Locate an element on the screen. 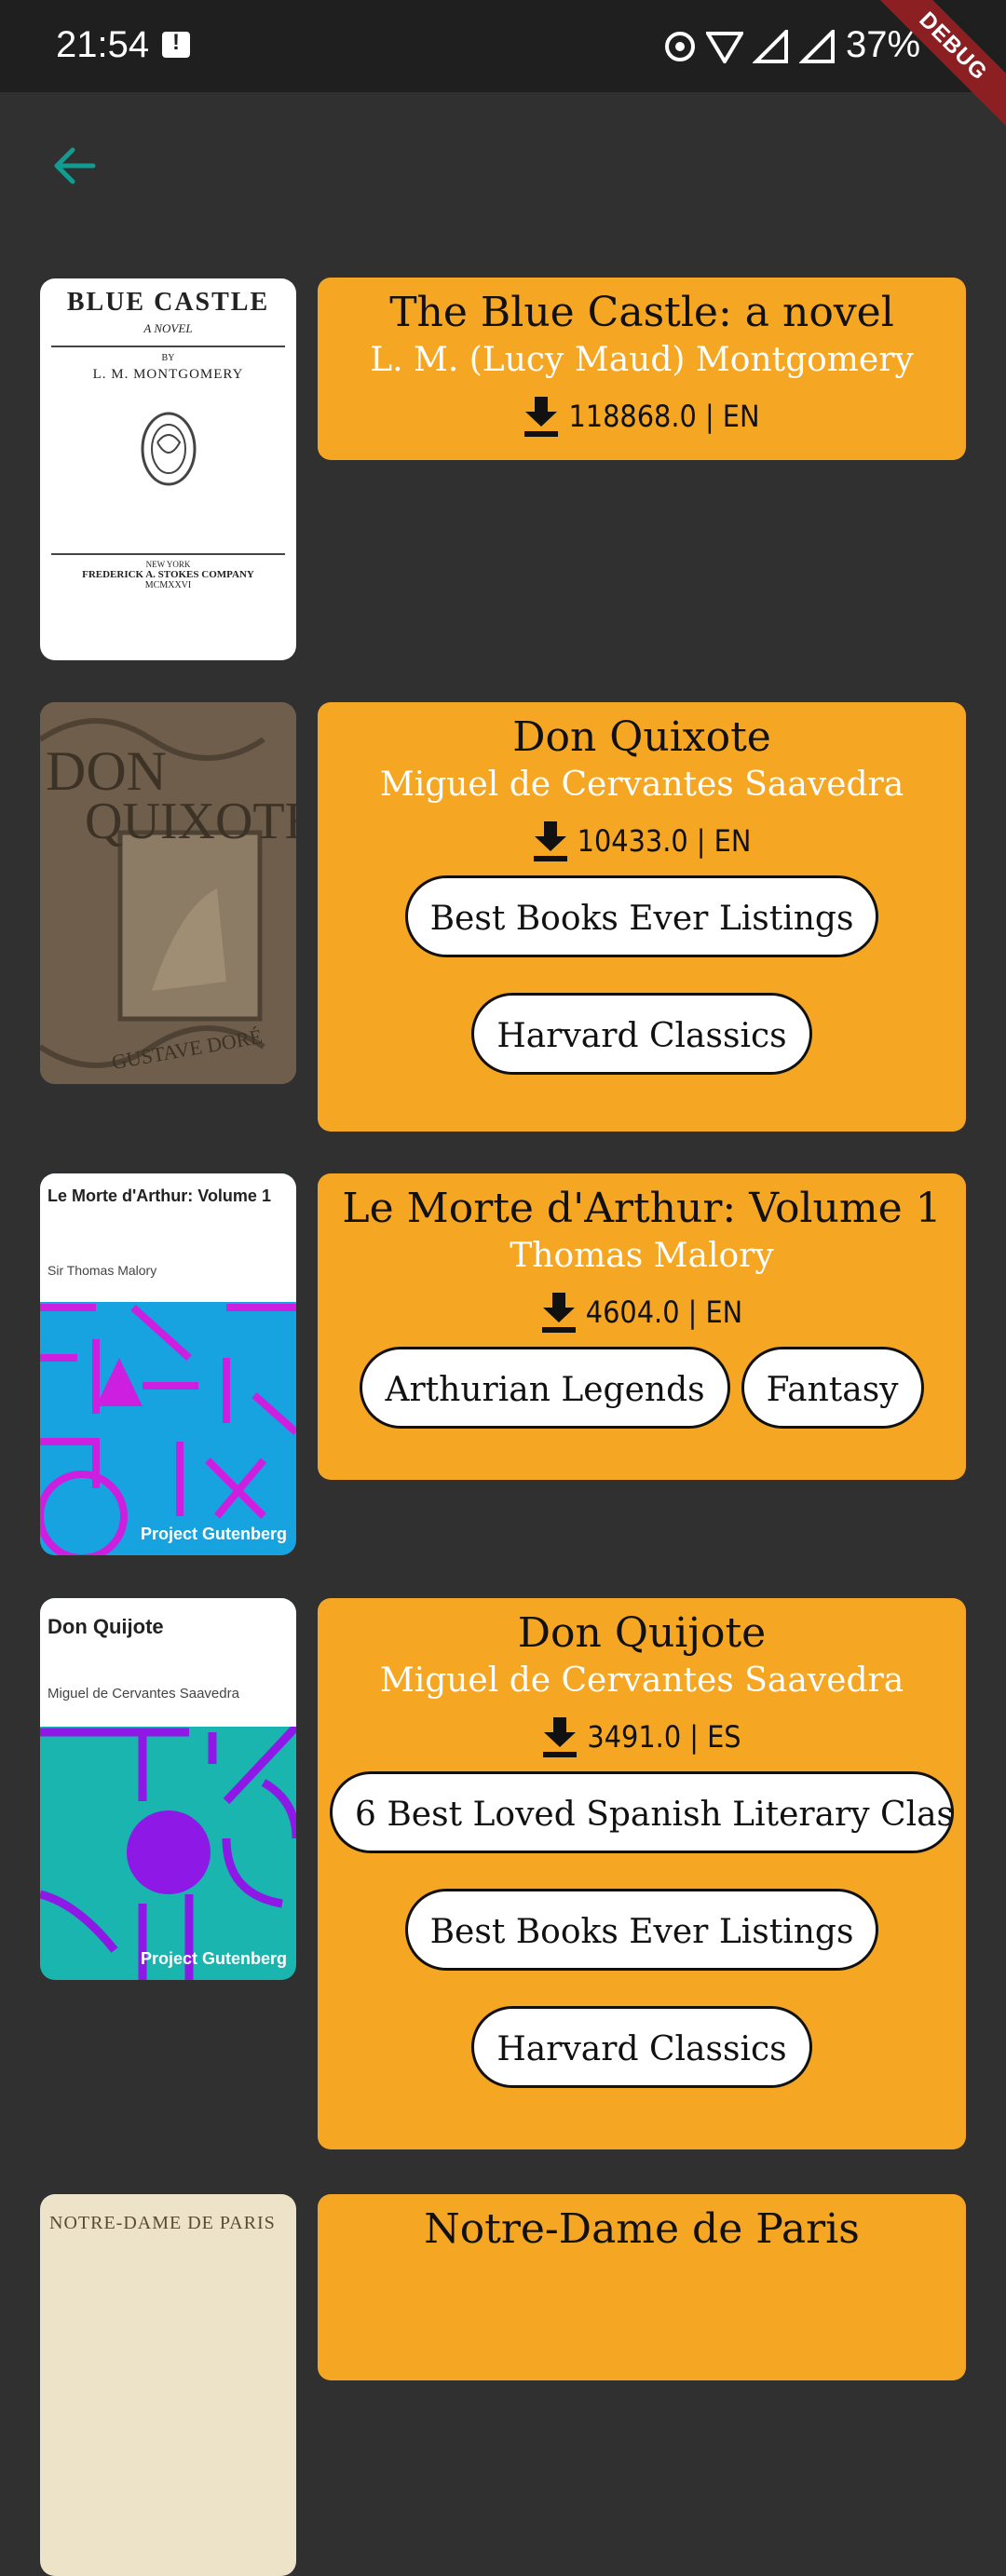 Image resolution: width=1006 pixels, height=2576 pixels. back-arrow-icon is located at coordinates (74, 166).